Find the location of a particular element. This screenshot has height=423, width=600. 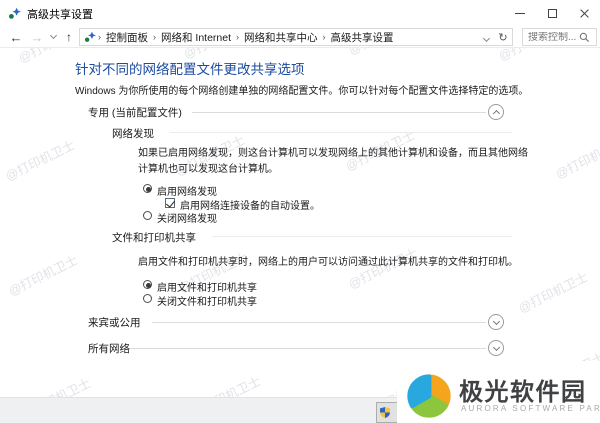

radio-disable-file-printer-sharing is located at coordinates (147, 298).